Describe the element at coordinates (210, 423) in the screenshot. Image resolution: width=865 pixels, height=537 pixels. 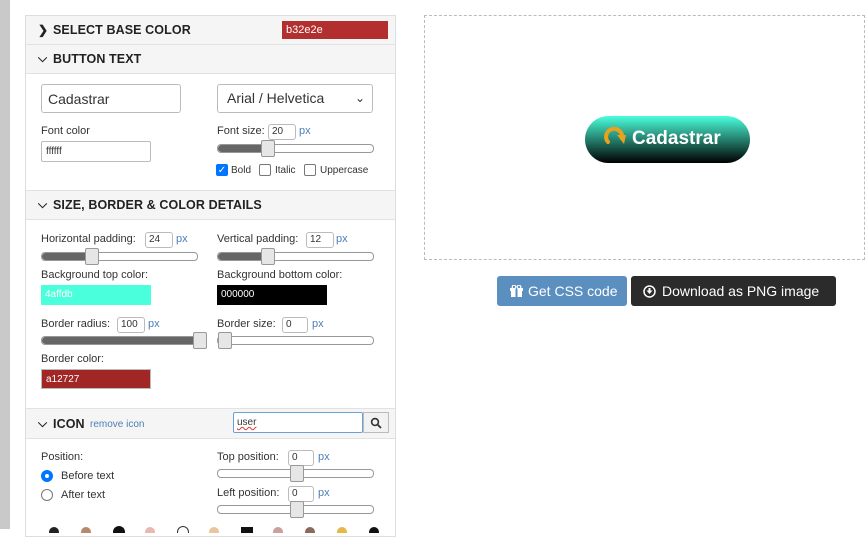
I see `section-header-icon: ⌵ ICON remove icon user` at that location.